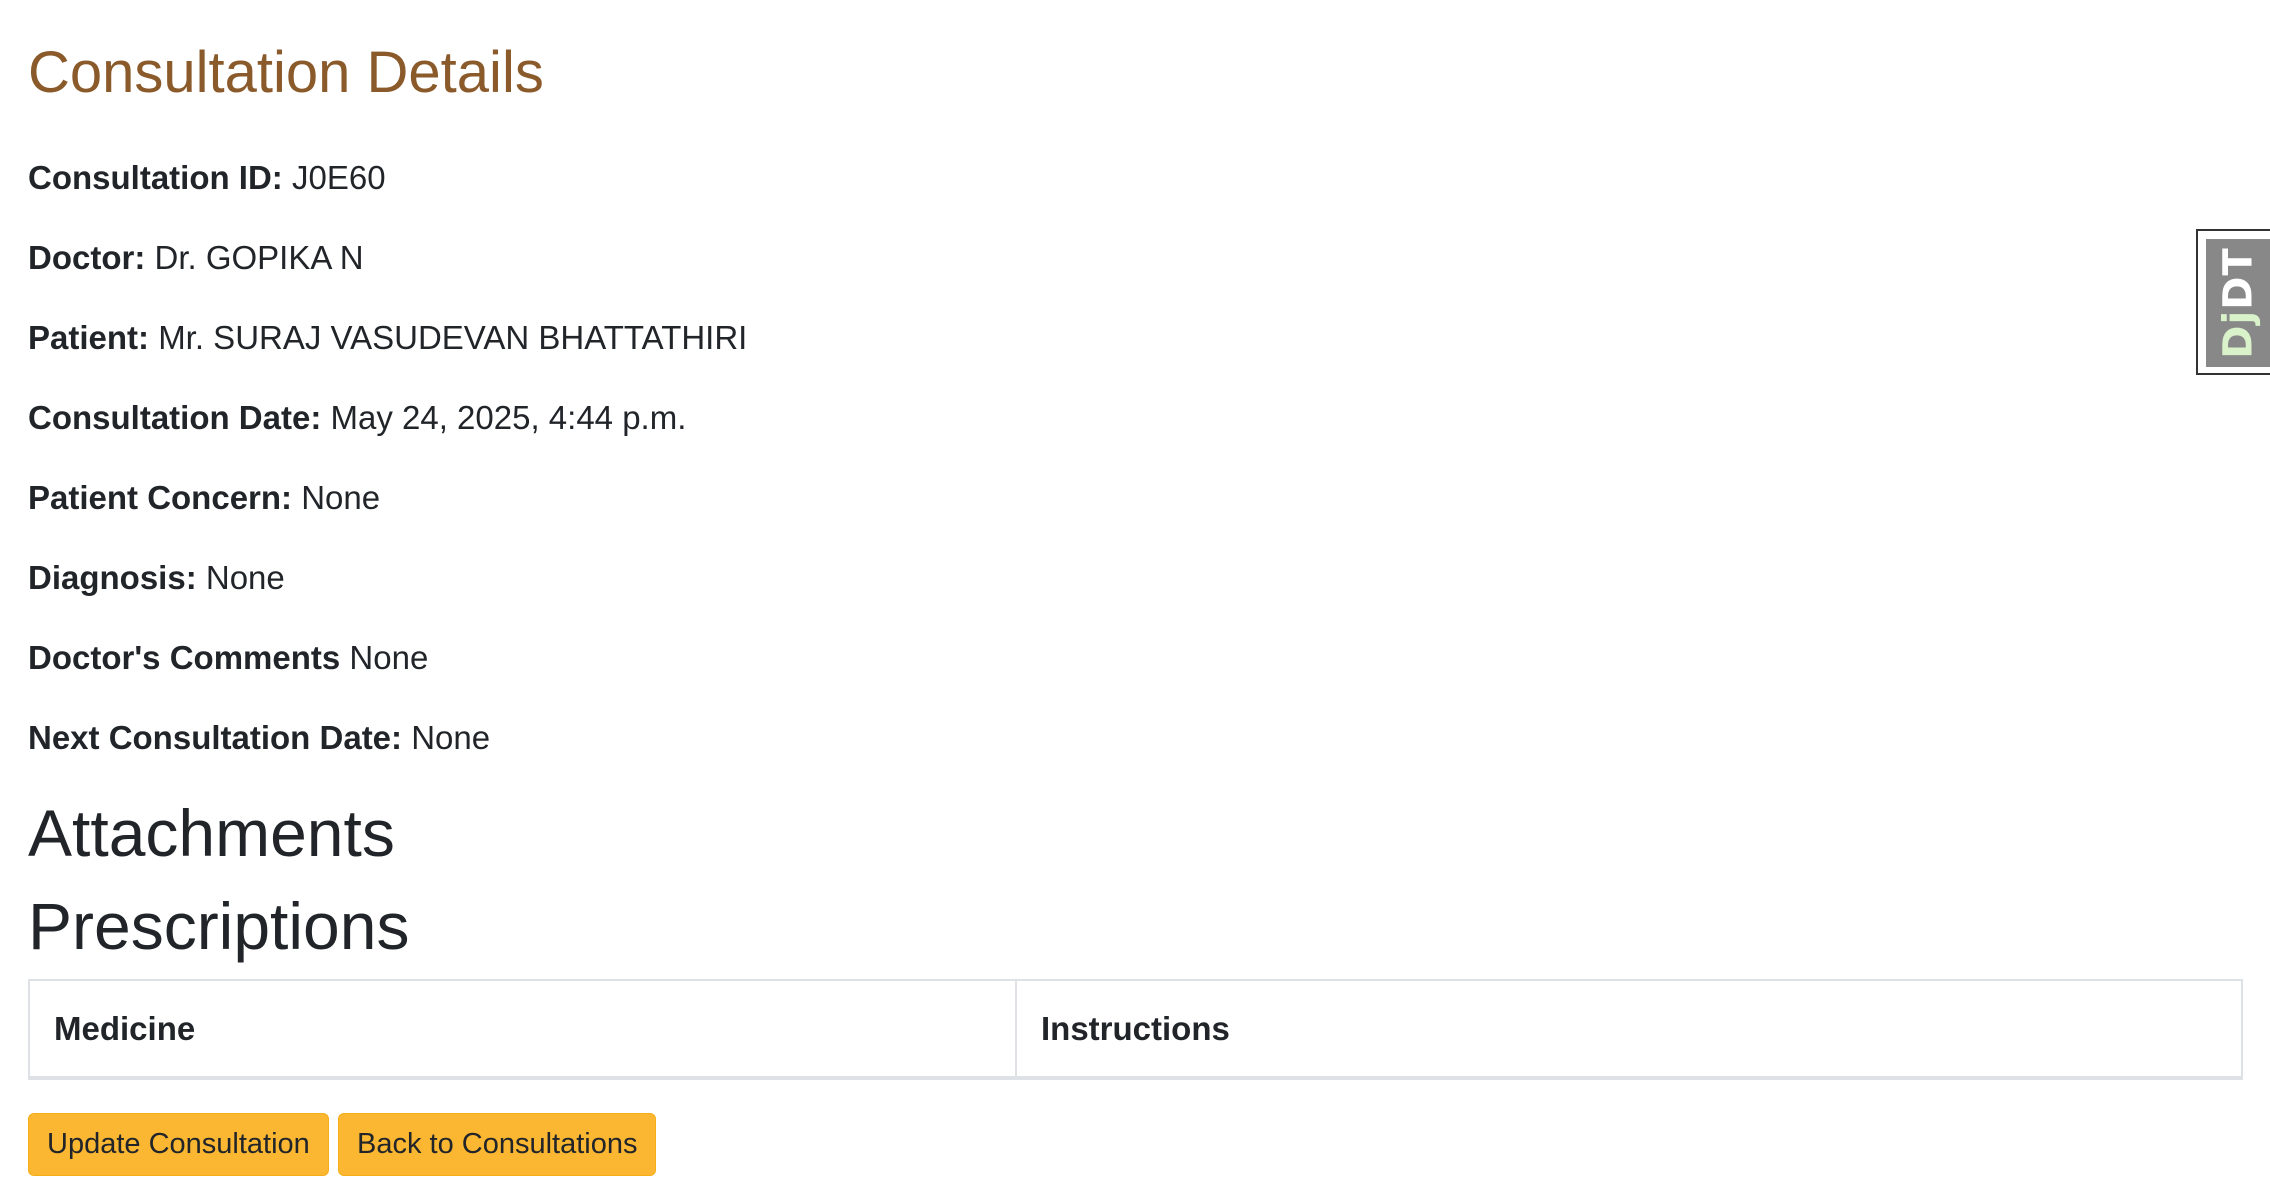  I want to click on detail-doctor-comments: Doctor's Comments None, so click(228, 658).